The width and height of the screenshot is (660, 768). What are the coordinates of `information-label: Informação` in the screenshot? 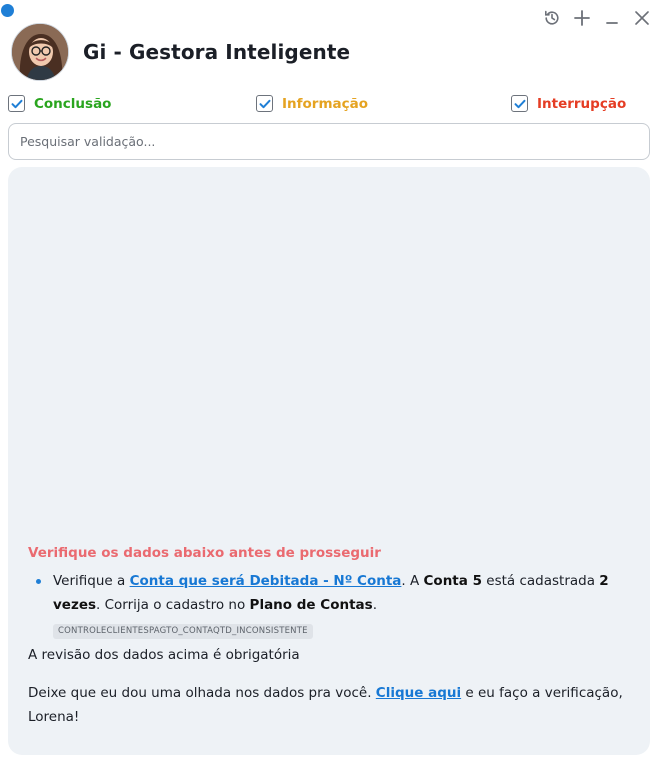 It's located at (325, 103).